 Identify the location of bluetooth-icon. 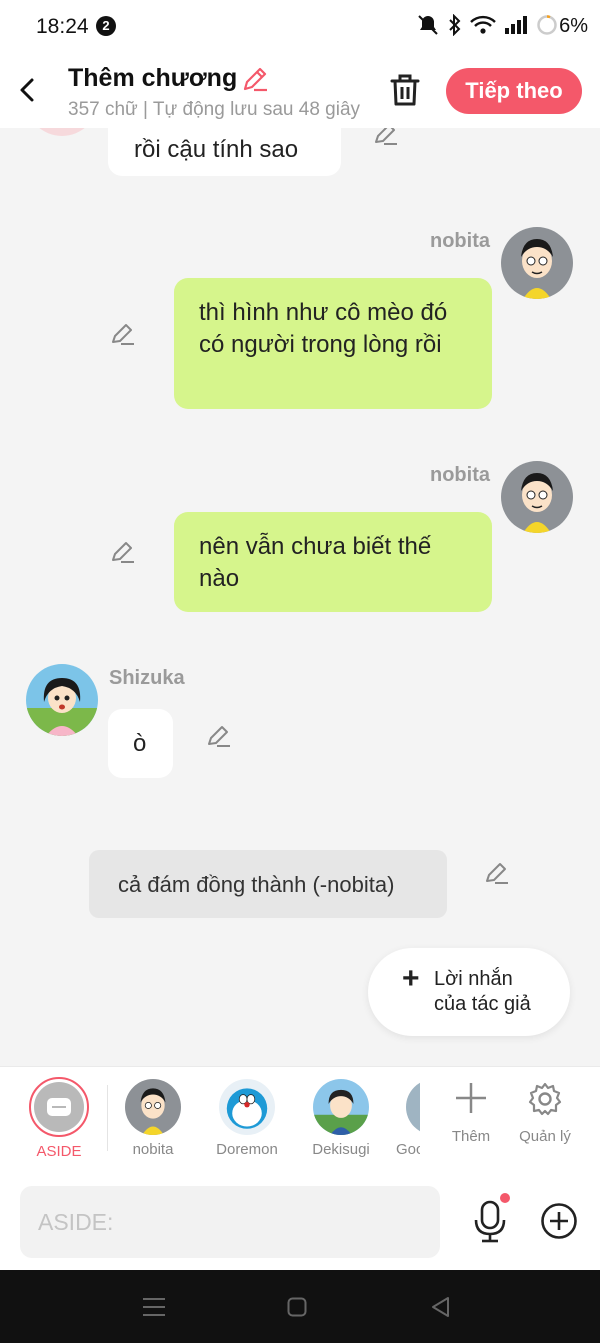
(455, 25).